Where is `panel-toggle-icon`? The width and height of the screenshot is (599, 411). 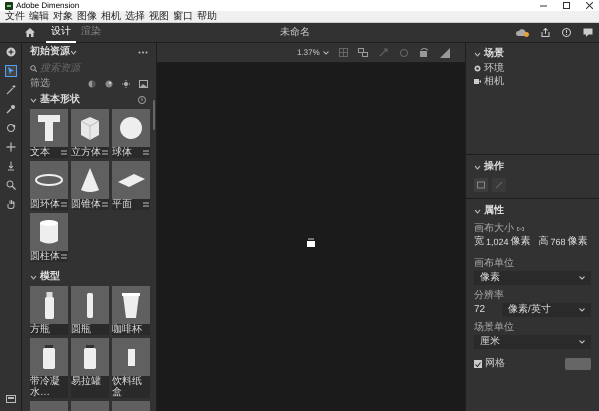
panel-toggle-icon is located at coordinates (11, 399).